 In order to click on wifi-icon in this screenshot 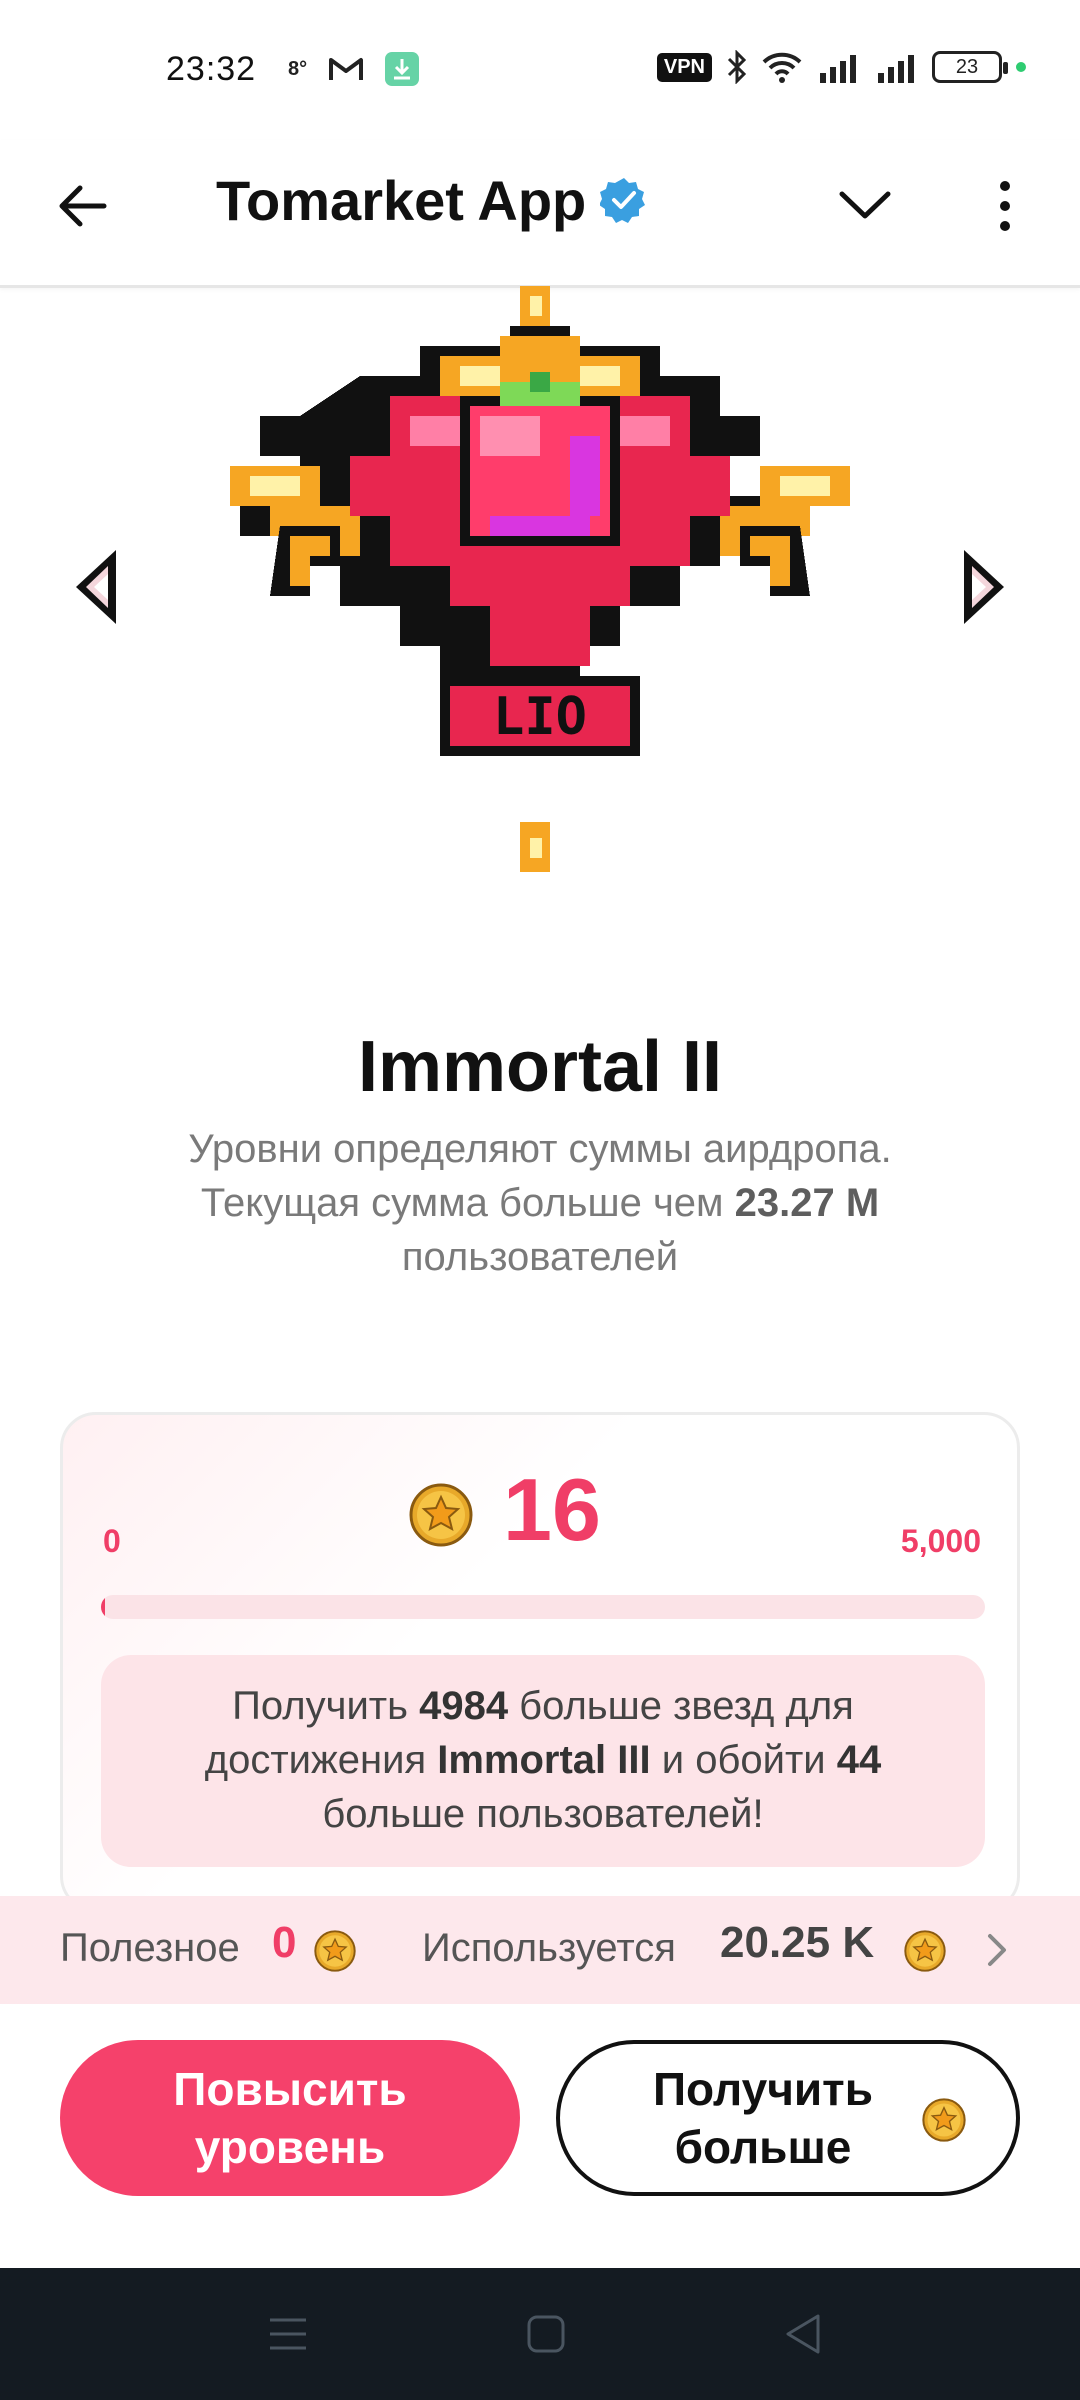, I will do `click(782, 67)`.